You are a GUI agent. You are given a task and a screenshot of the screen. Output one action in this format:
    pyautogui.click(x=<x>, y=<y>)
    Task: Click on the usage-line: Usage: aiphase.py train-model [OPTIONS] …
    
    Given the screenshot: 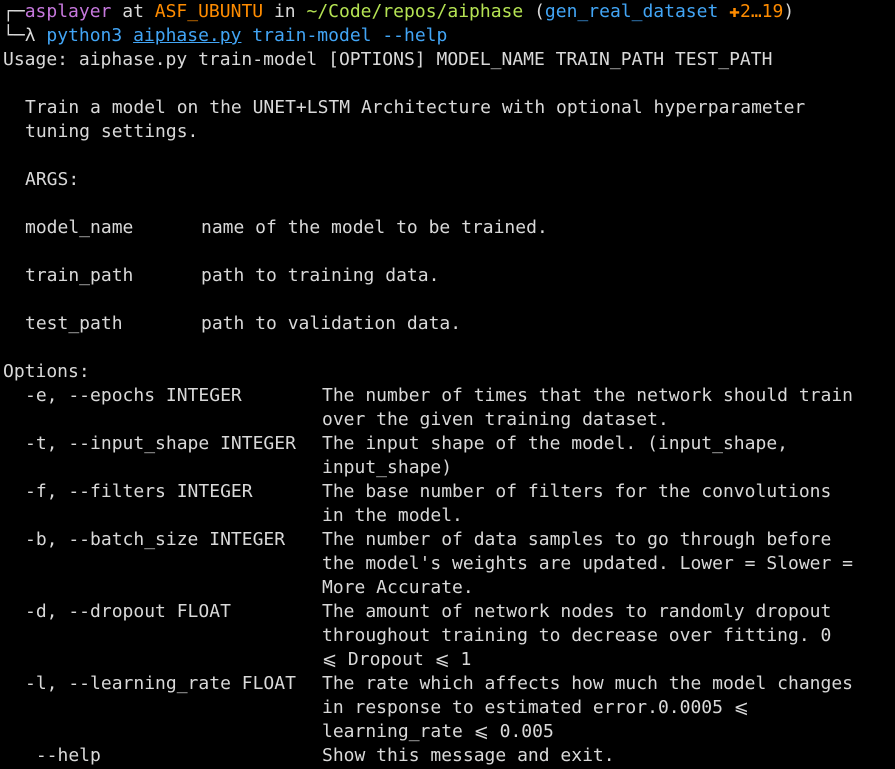 What is the action you would take?
    pyautogui.click(x=388, y=59)
    